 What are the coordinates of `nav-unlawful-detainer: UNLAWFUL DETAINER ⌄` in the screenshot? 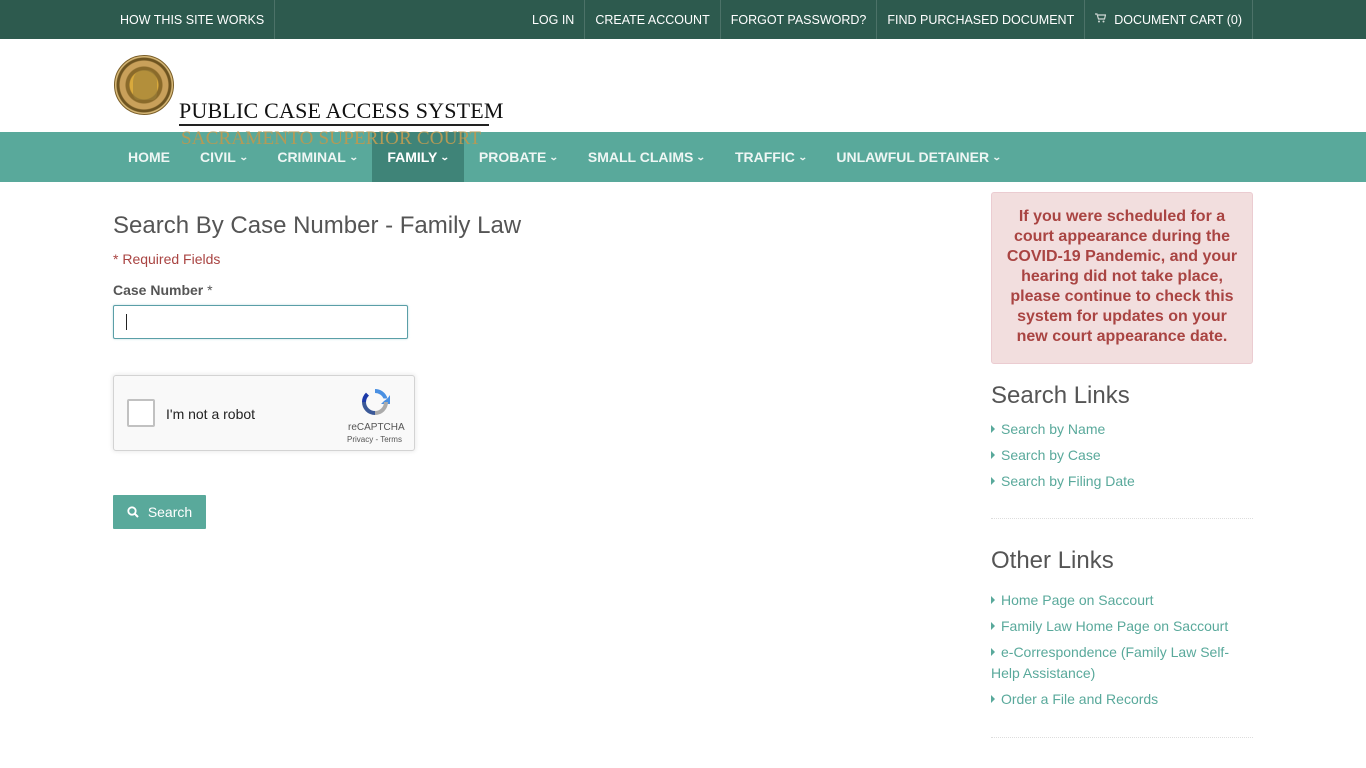 It's located at (918, 157).